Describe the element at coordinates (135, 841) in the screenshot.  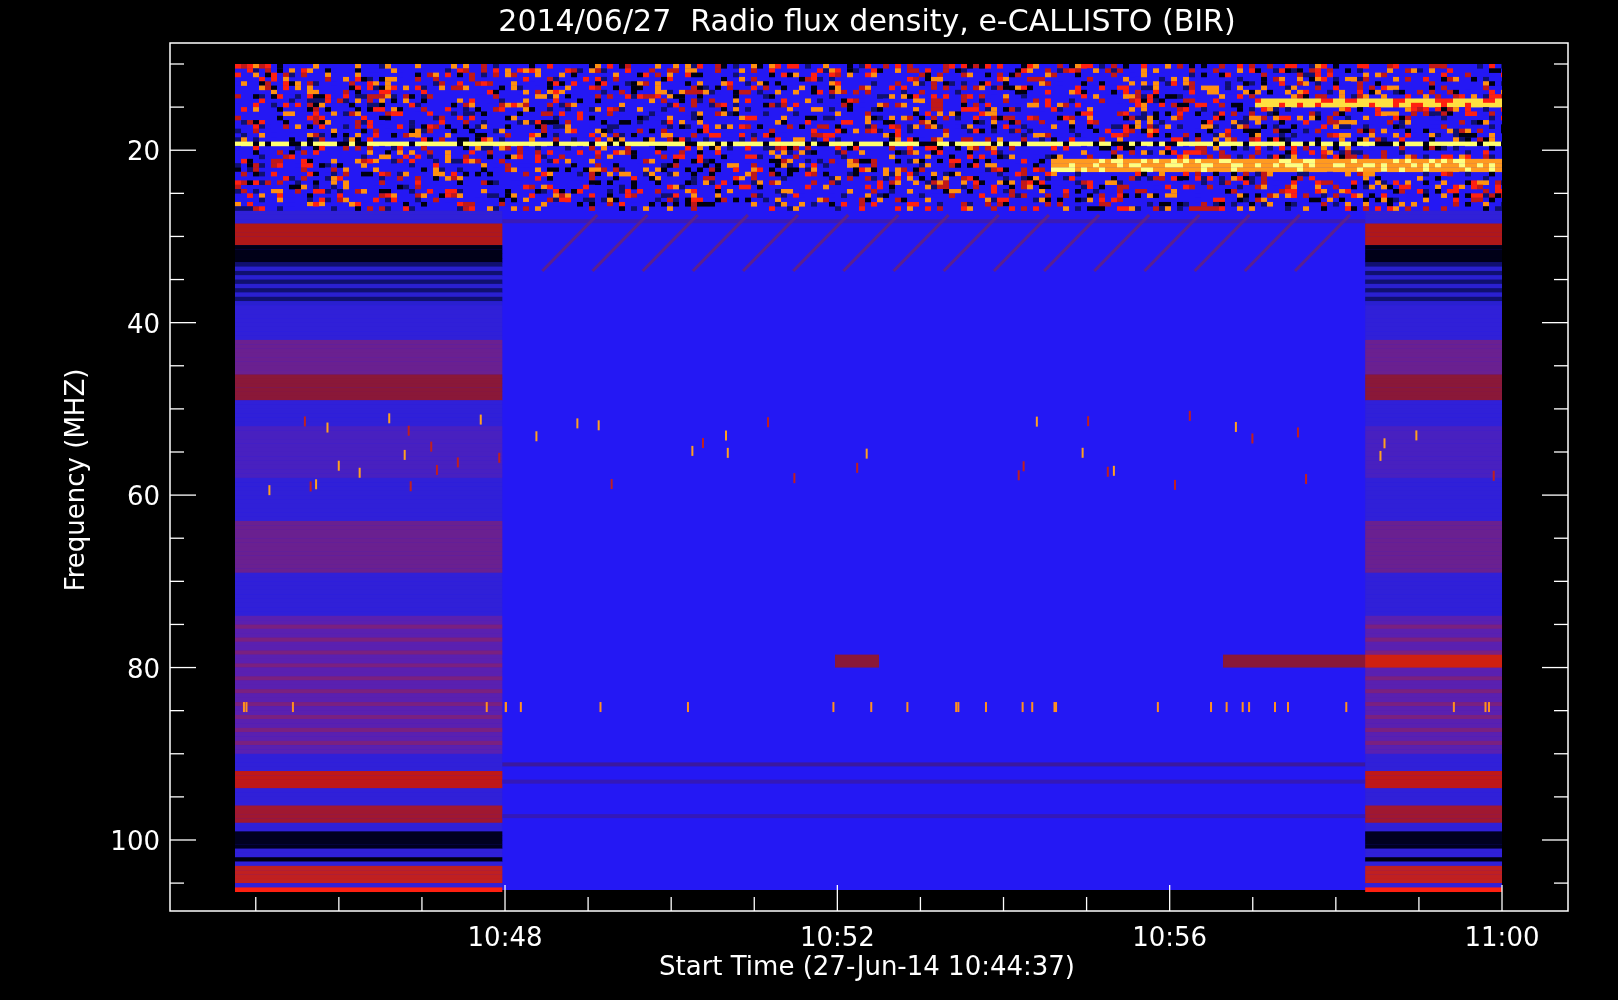
I see `tick-label: 100` at that location.